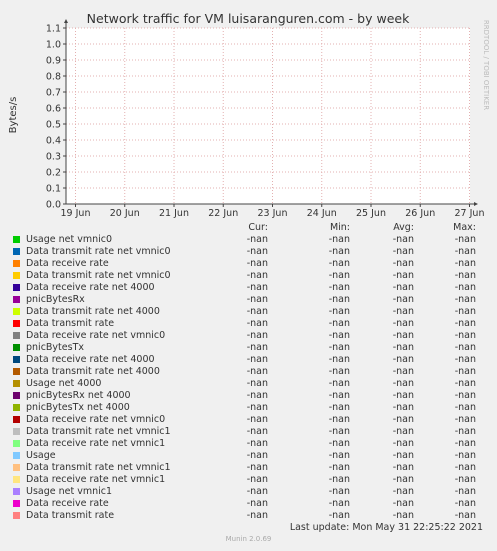  Describe the element at coordinates (53, 157) in the screenshot. I see `y-tick-label: 0.3` at that location.